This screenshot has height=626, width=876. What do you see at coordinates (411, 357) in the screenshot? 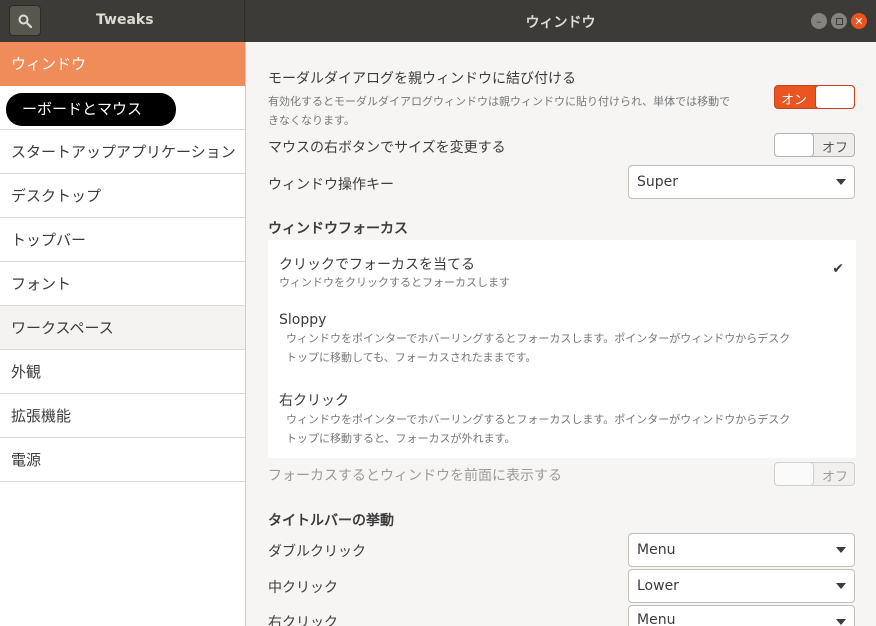
I see `focus-option-desc-line2: トップに移動しても、フォーカスされたままです。` at bounding box center [411, 357].